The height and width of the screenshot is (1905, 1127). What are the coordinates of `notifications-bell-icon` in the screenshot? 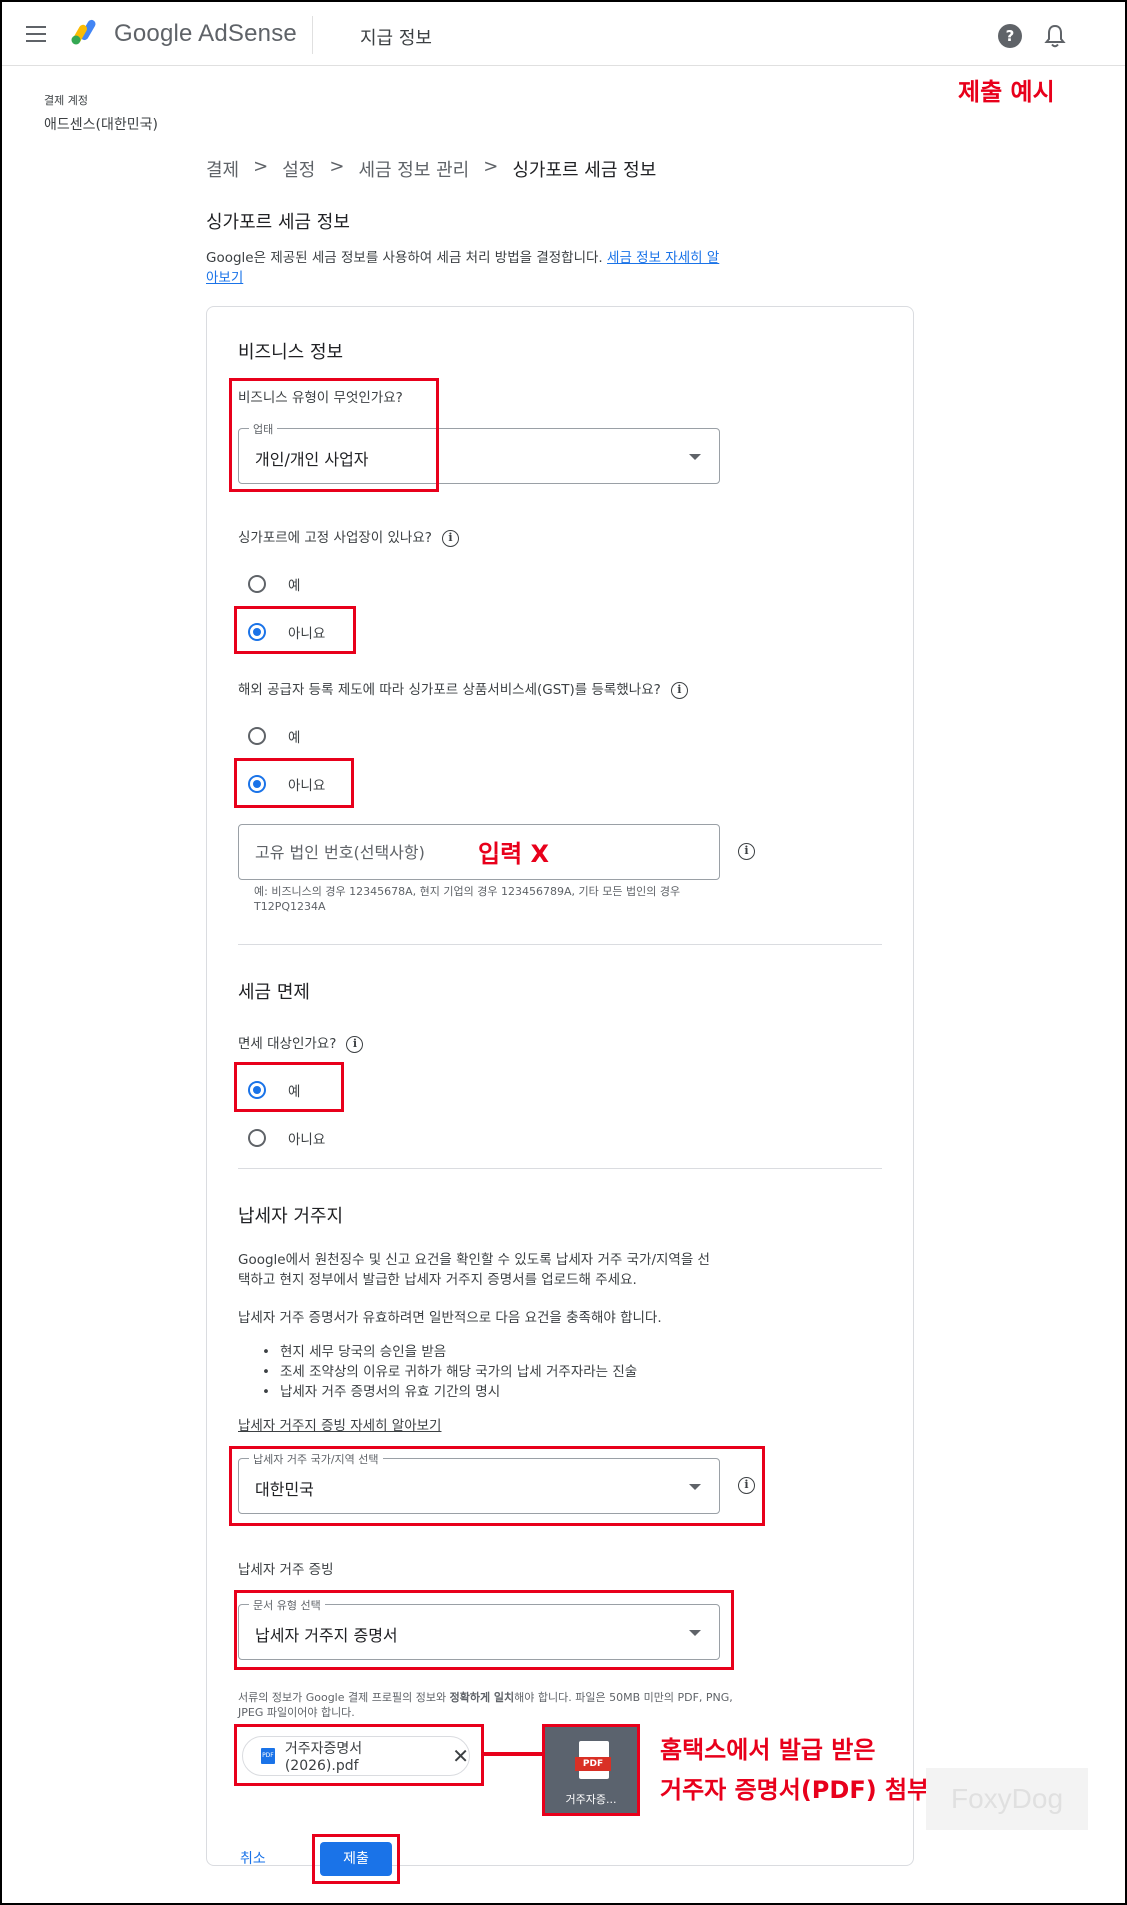 It's located at (1055, 36).